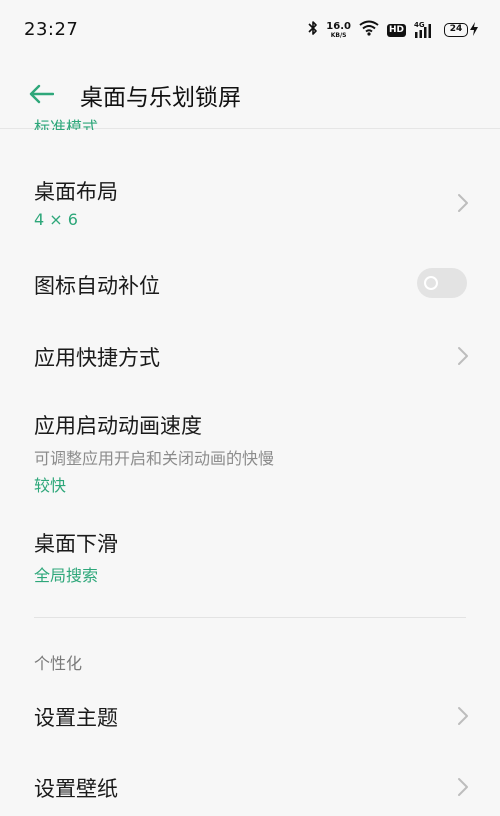 This screenshot has width=500, height=816. I want to click on setting-title: 图标自动补位, so click(97, 286).